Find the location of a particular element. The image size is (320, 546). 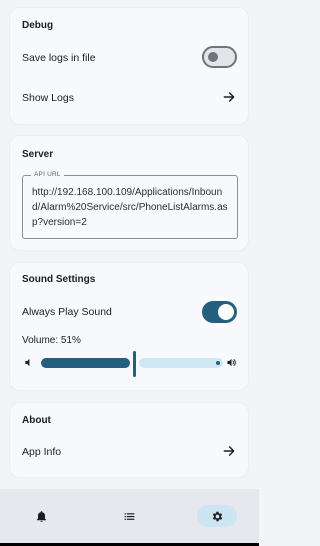

gear-icon is located at coordinates (217, 516).